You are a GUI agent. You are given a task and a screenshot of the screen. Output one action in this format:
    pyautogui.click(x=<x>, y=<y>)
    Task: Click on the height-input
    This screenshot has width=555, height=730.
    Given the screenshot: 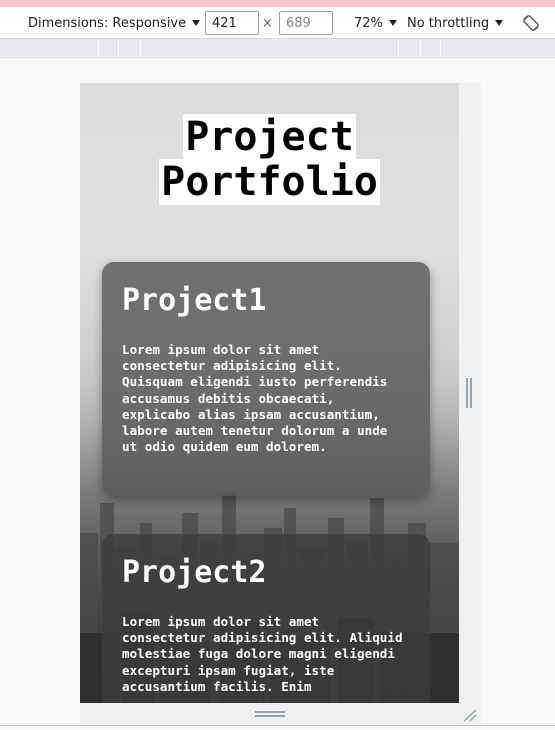 What is the action you would take?
    pyautogui.click(x=306, y=23)
    